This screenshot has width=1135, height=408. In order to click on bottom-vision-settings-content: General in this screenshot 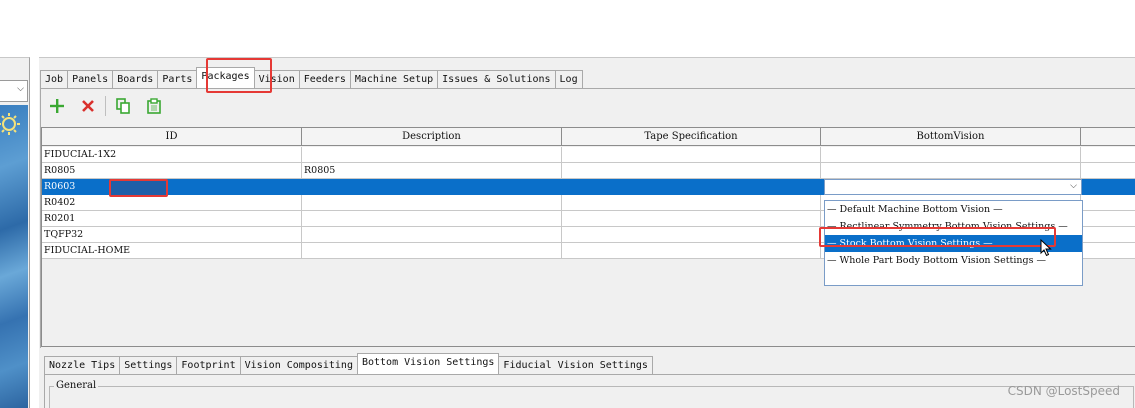, I will do `click(589, 391)`.